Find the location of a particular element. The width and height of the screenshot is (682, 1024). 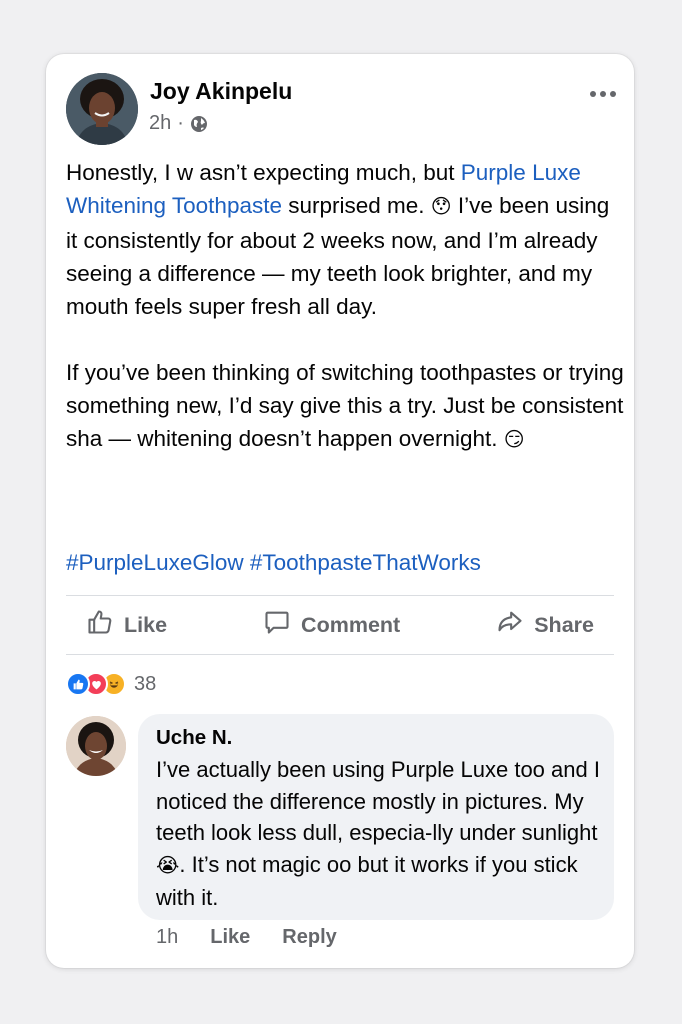

share-label: Share is located at coordinates (564, 624).